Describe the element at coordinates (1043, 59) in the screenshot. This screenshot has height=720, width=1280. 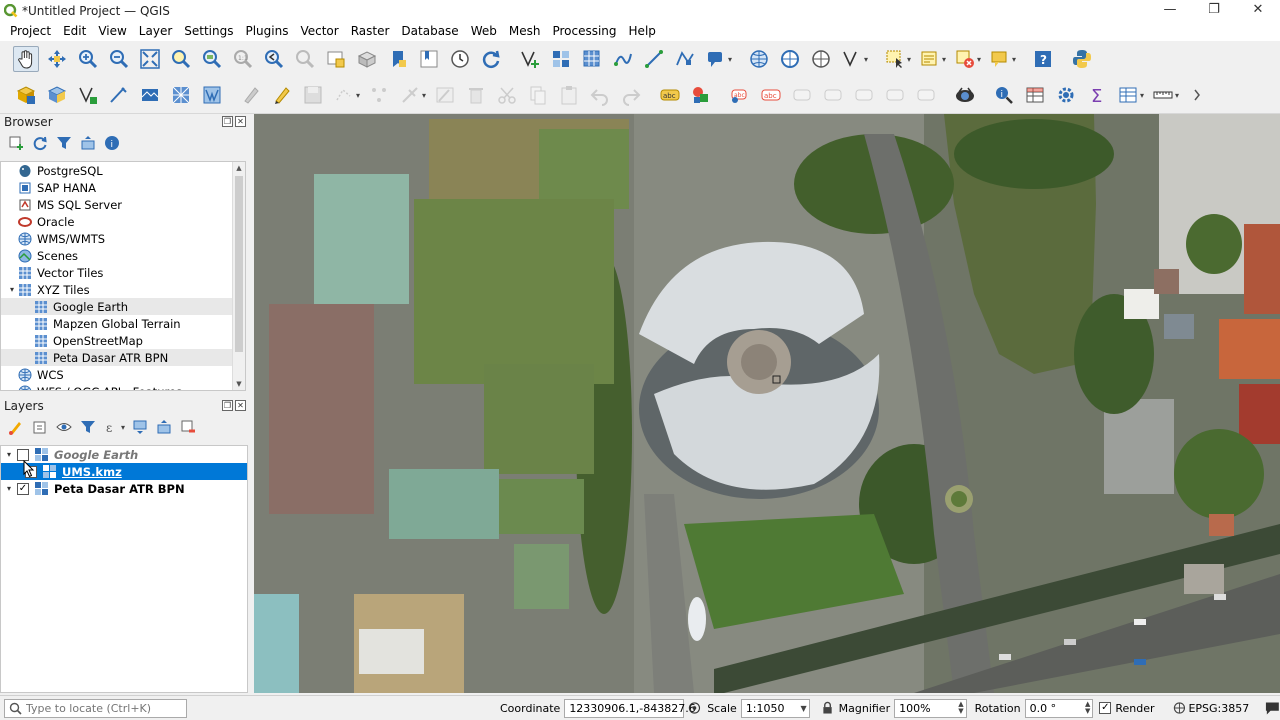
I see `help-button: ?` at that location.